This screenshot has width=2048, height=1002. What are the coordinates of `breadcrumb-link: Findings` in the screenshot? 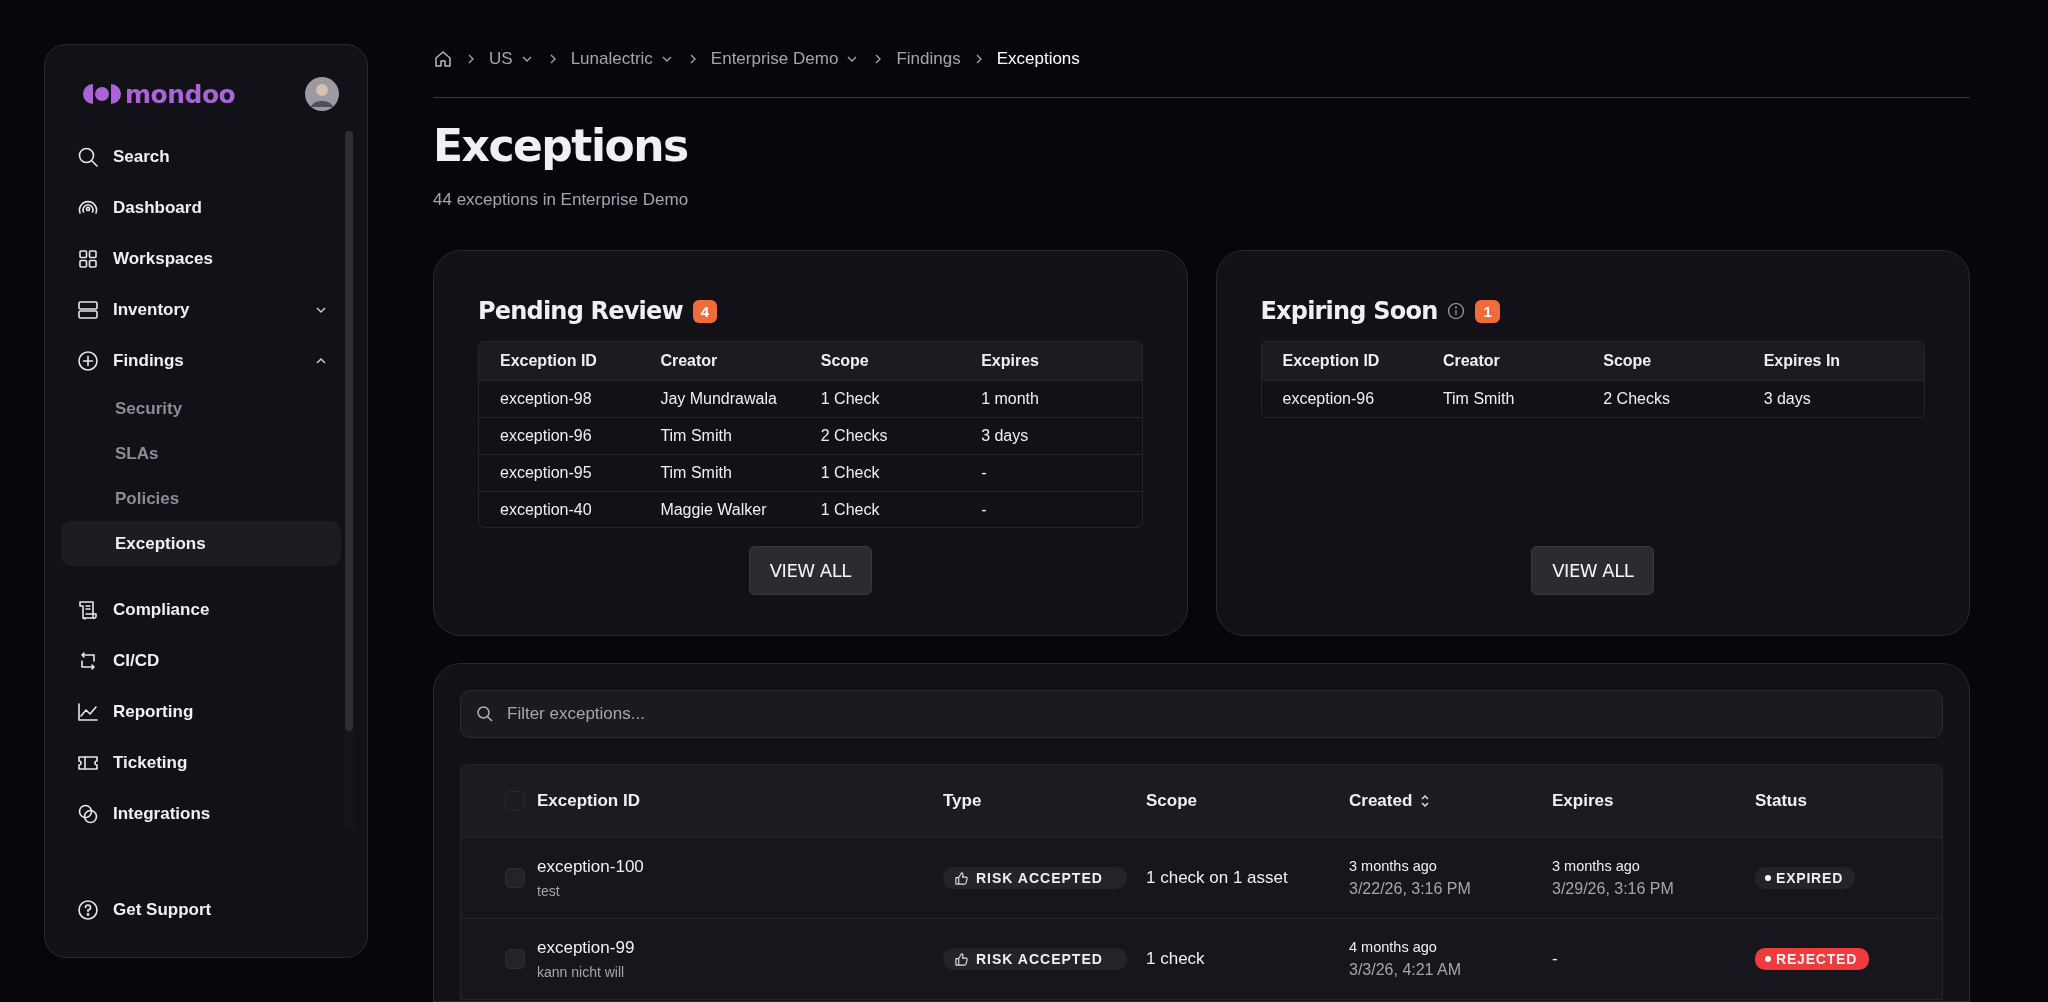 It's located at (928, 59).